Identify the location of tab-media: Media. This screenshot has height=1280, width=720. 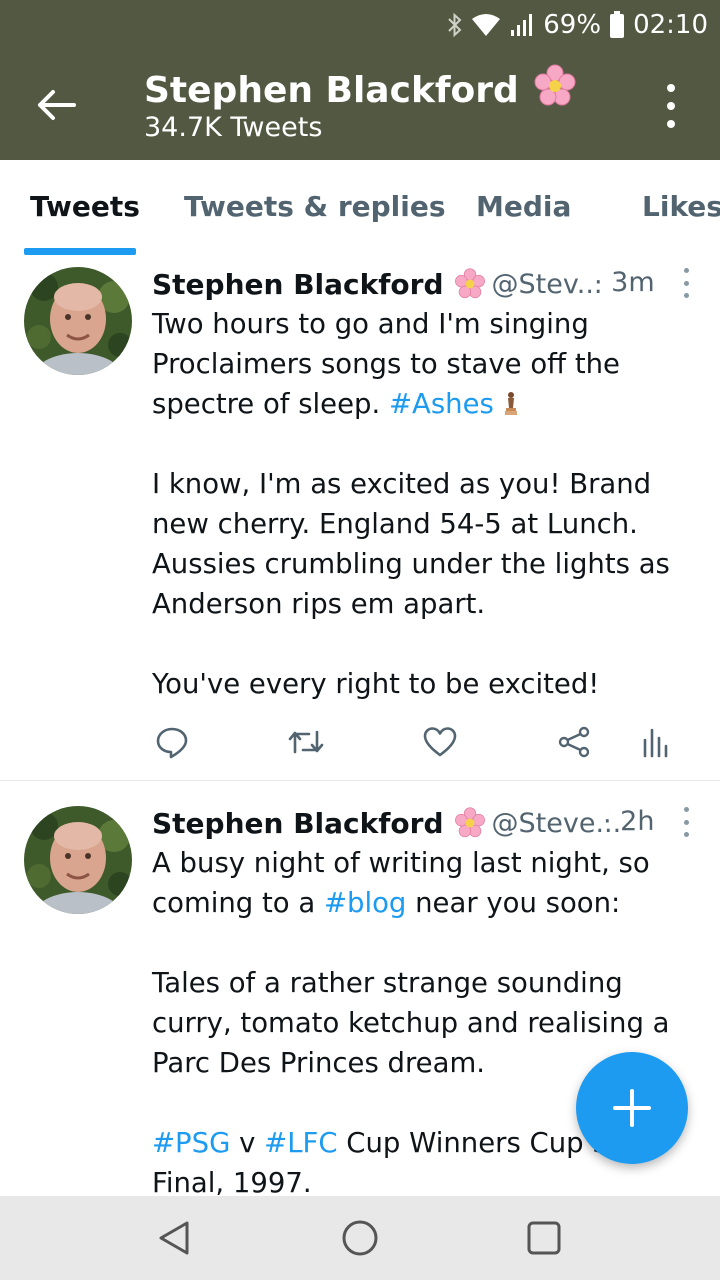
(523, 206).